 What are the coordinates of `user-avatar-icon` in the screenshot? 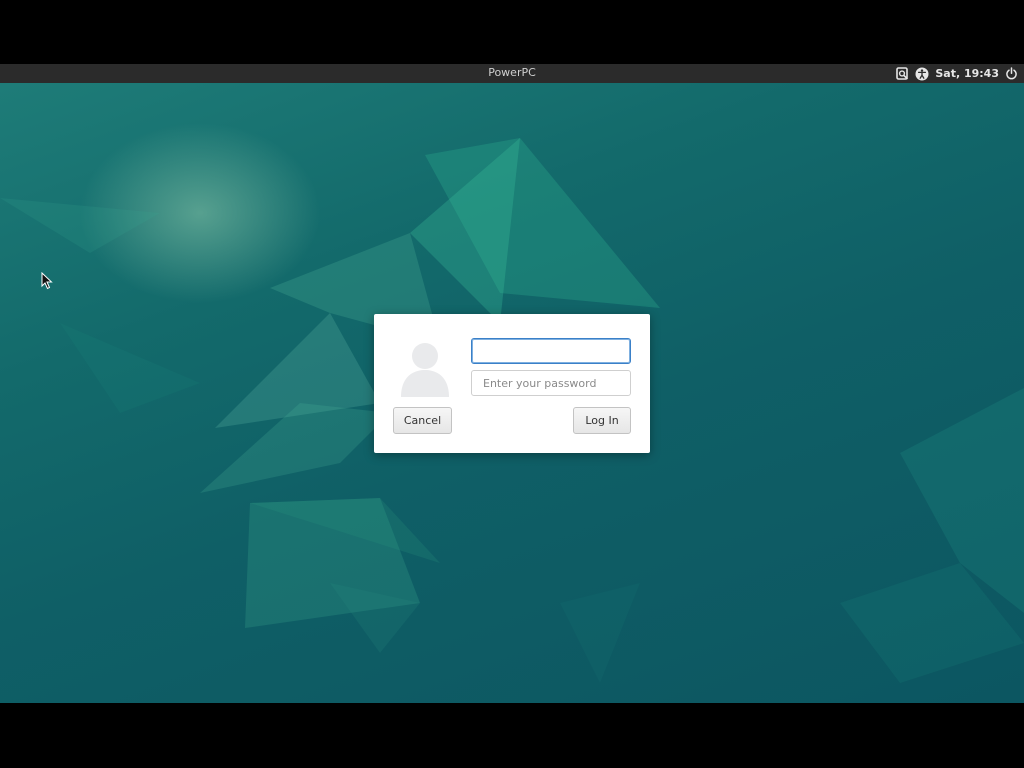 It's located at (425, 369).